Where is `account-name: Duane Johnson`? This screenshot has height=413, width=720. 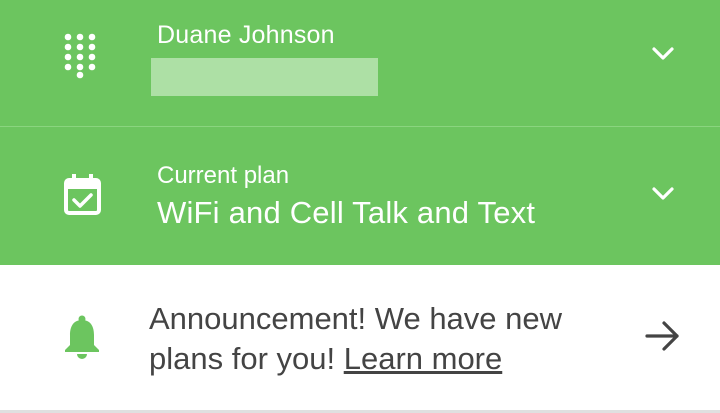
account-name: Duane Johnson is located at coordinates (246, 35).